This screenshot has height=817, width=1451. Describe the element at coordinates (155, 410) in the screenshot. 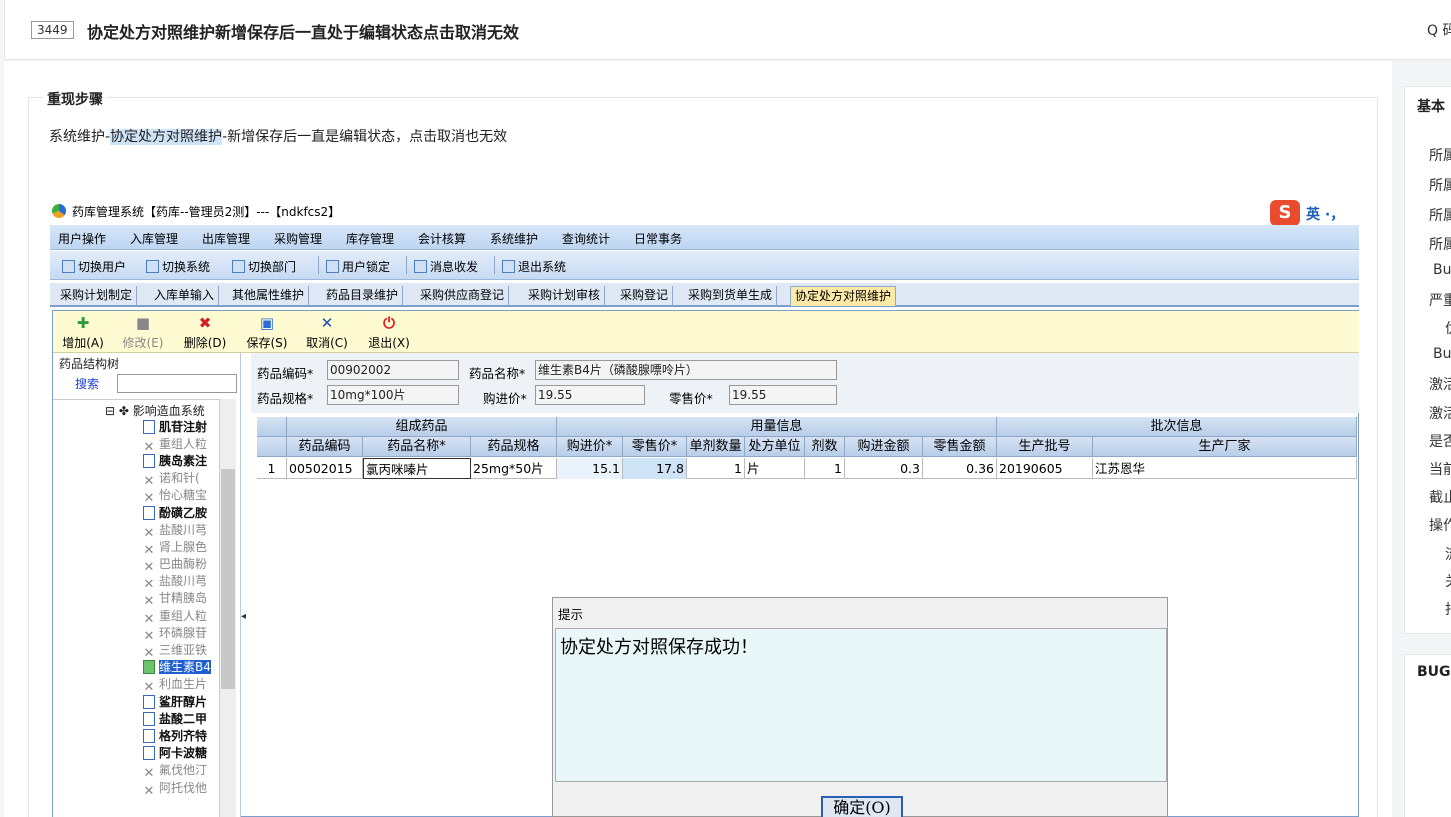

I see `tree-root-node: ⊟ ✤ 影响造血系统` at that location.